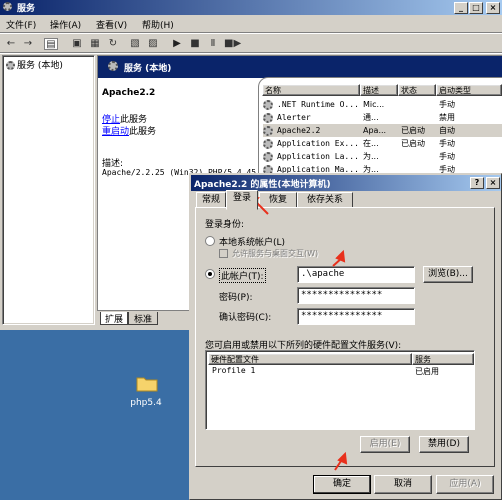  What do you see at coordinates (340, 256) in the screenshot?
I see `arrow-head-account` at bounding box center [340, 256].